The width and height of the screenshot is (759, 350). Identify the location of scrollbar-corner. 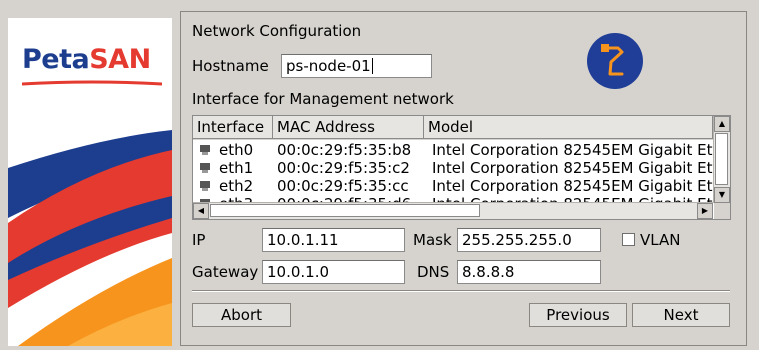
(722, 211).